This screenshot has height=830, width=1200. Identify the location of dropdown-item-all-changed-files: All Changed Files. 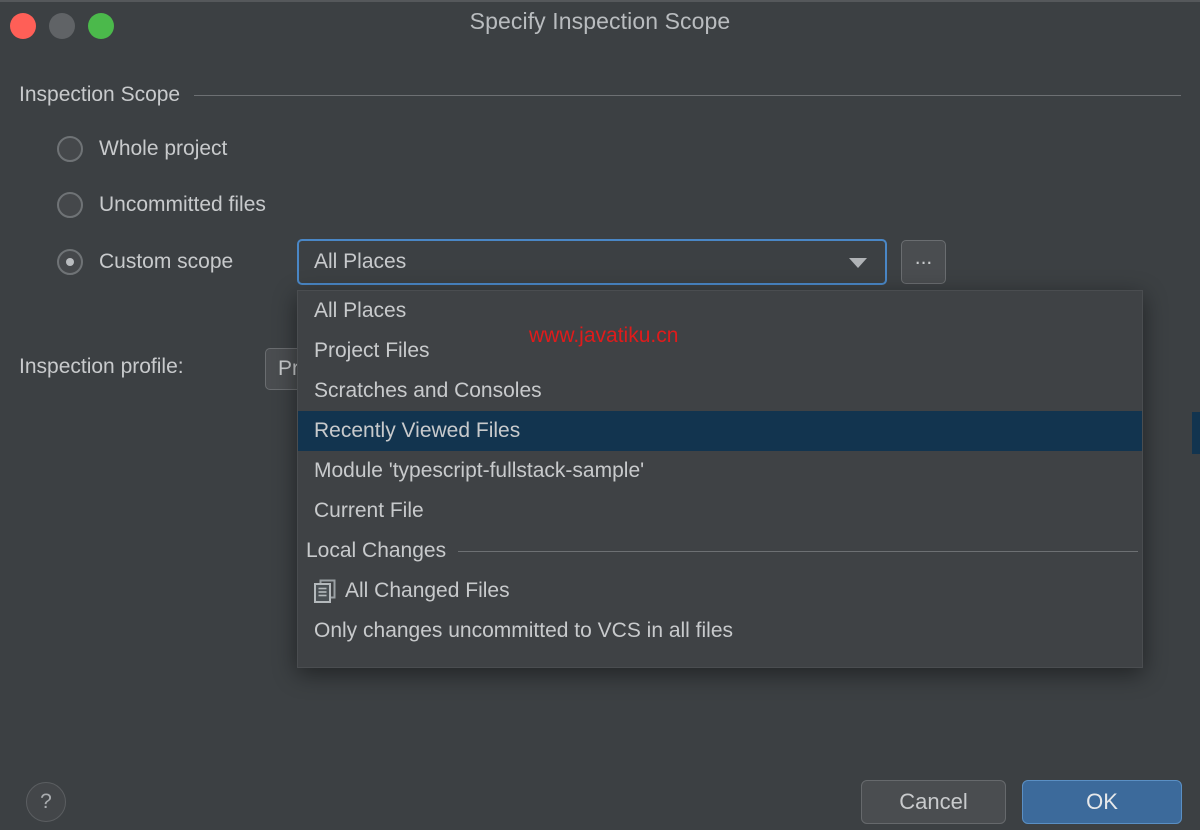
(720, 591).